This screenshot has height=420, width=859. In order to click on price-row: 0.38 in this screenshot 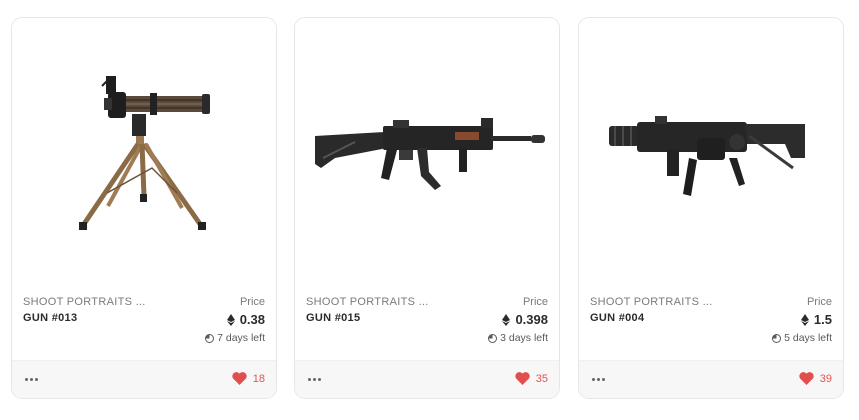, I will do `click(245, 319)`.